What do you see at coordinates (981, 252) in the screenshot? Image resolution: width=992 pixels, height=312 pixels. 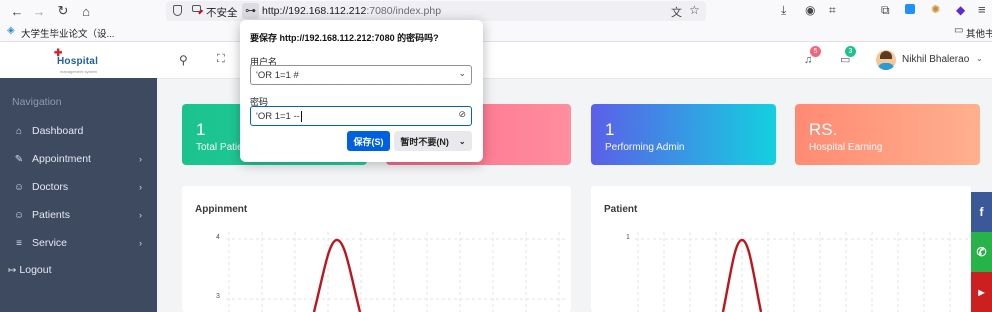 I see `whatsapp-icon: ✆` at bounding box center [981, 252].